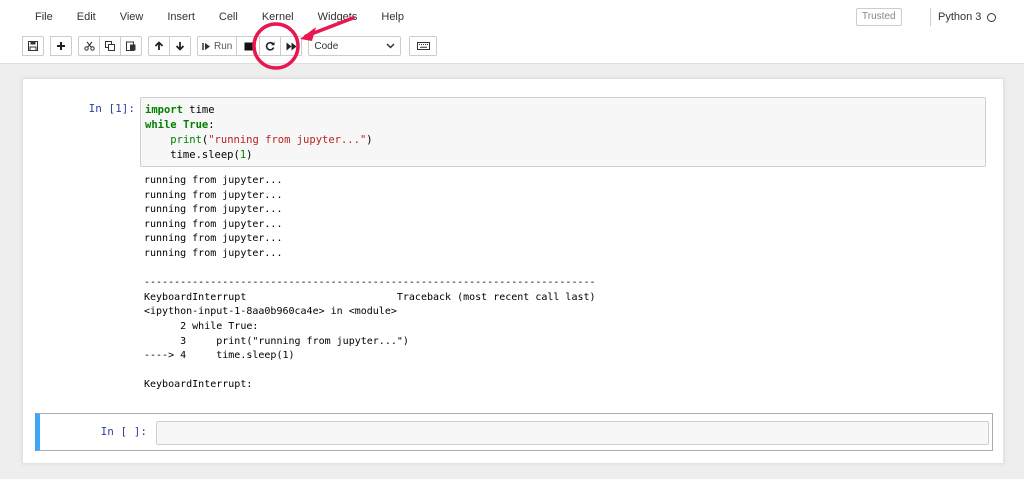 Image resolution: width=1024 pixels, height=479 pixels. I want to click on code-token: print, so click(186, 140).